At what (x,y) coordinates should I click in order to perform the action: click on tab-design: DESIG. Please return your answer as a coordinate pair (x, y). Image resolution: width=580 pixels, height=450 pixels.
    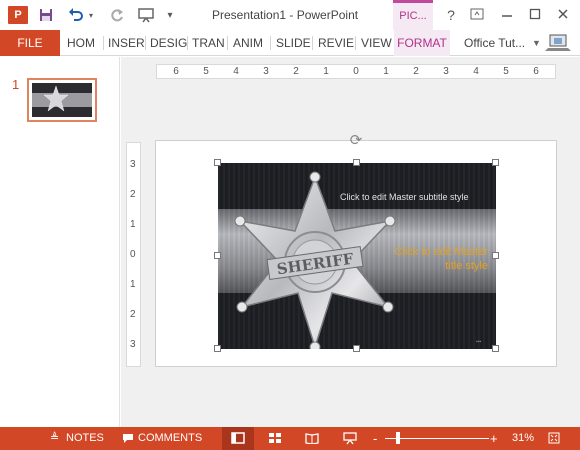
    Looking at the image, I should click on (168, 43).